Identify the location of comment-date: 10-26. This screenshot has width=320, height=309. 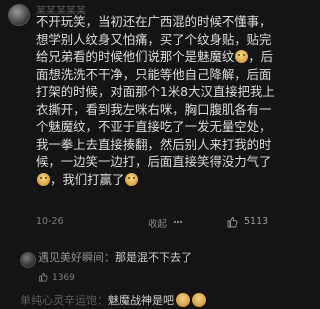
(50, 221).